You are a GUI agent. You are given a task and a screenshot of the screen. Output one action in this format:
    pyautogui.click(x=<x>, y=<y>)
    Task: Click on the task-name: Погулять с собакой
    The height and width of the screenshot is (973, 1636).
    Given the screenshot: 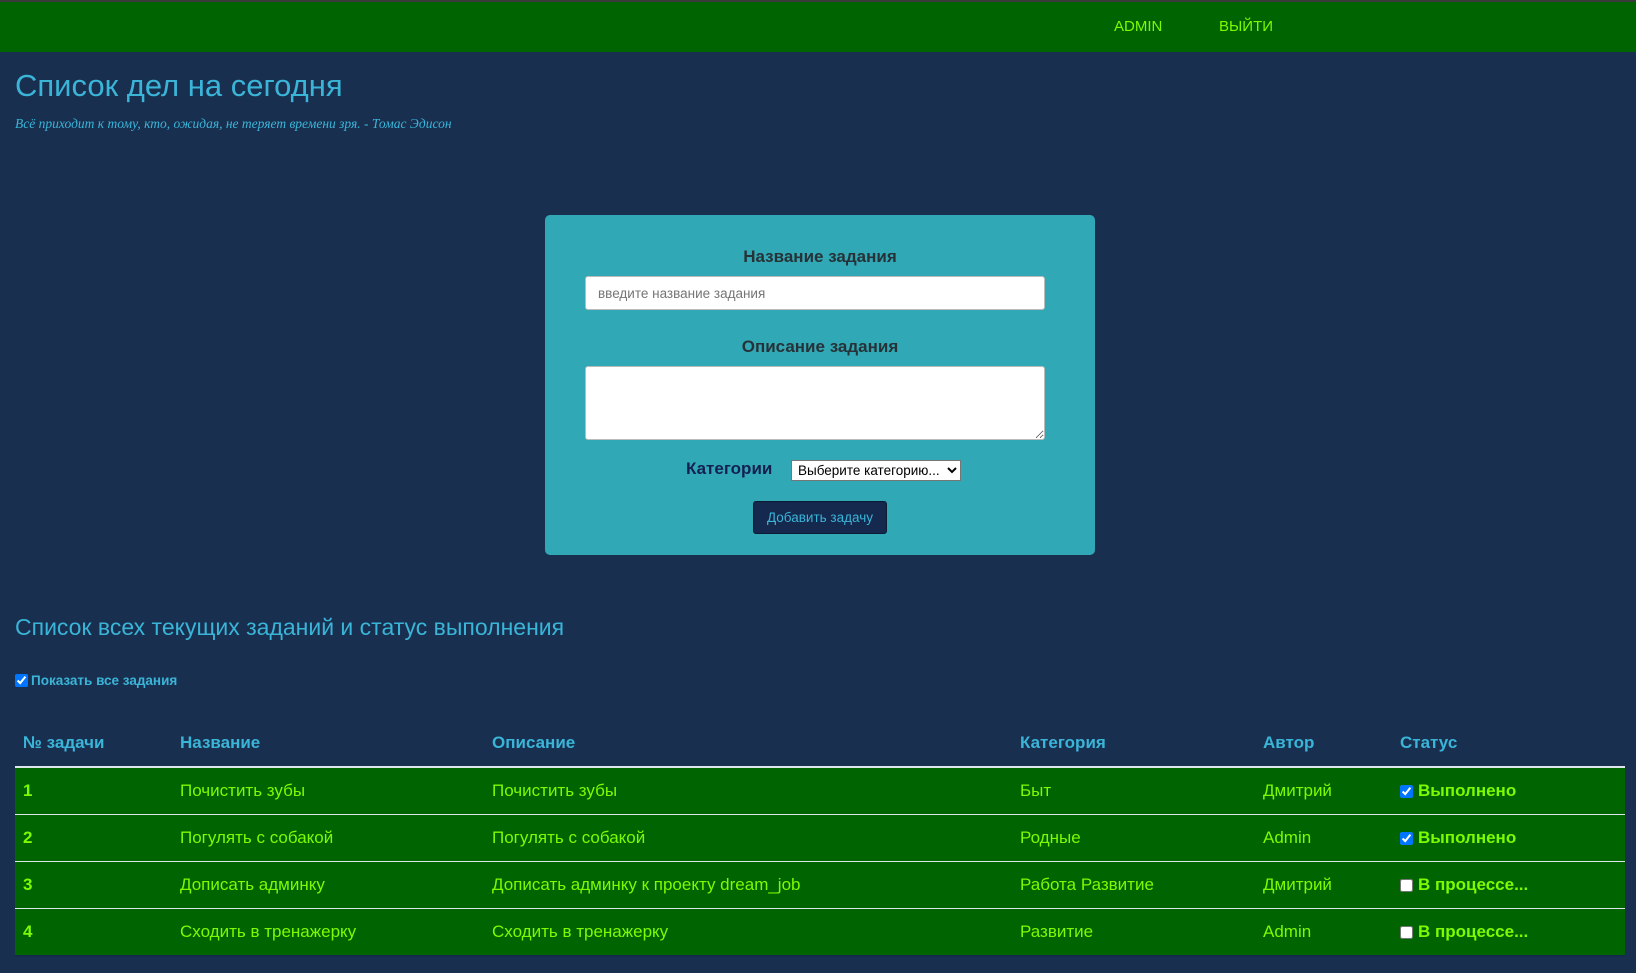 What is the action you would take?
    pyautogui.click(x=328, y=838)
    